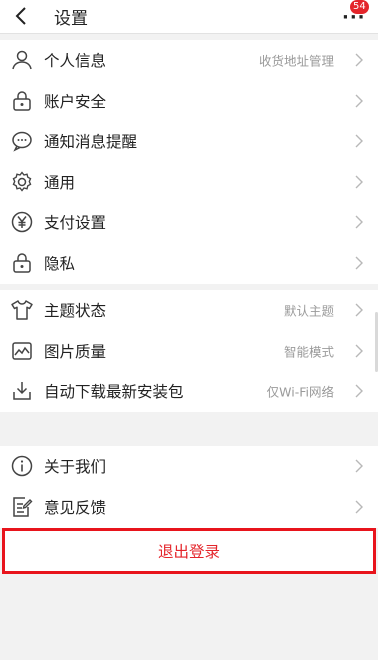  What do you see at coordinates (75, 467) in the screenshot?
I see `row-label: 关于我们` at bounding box center [75, 467].